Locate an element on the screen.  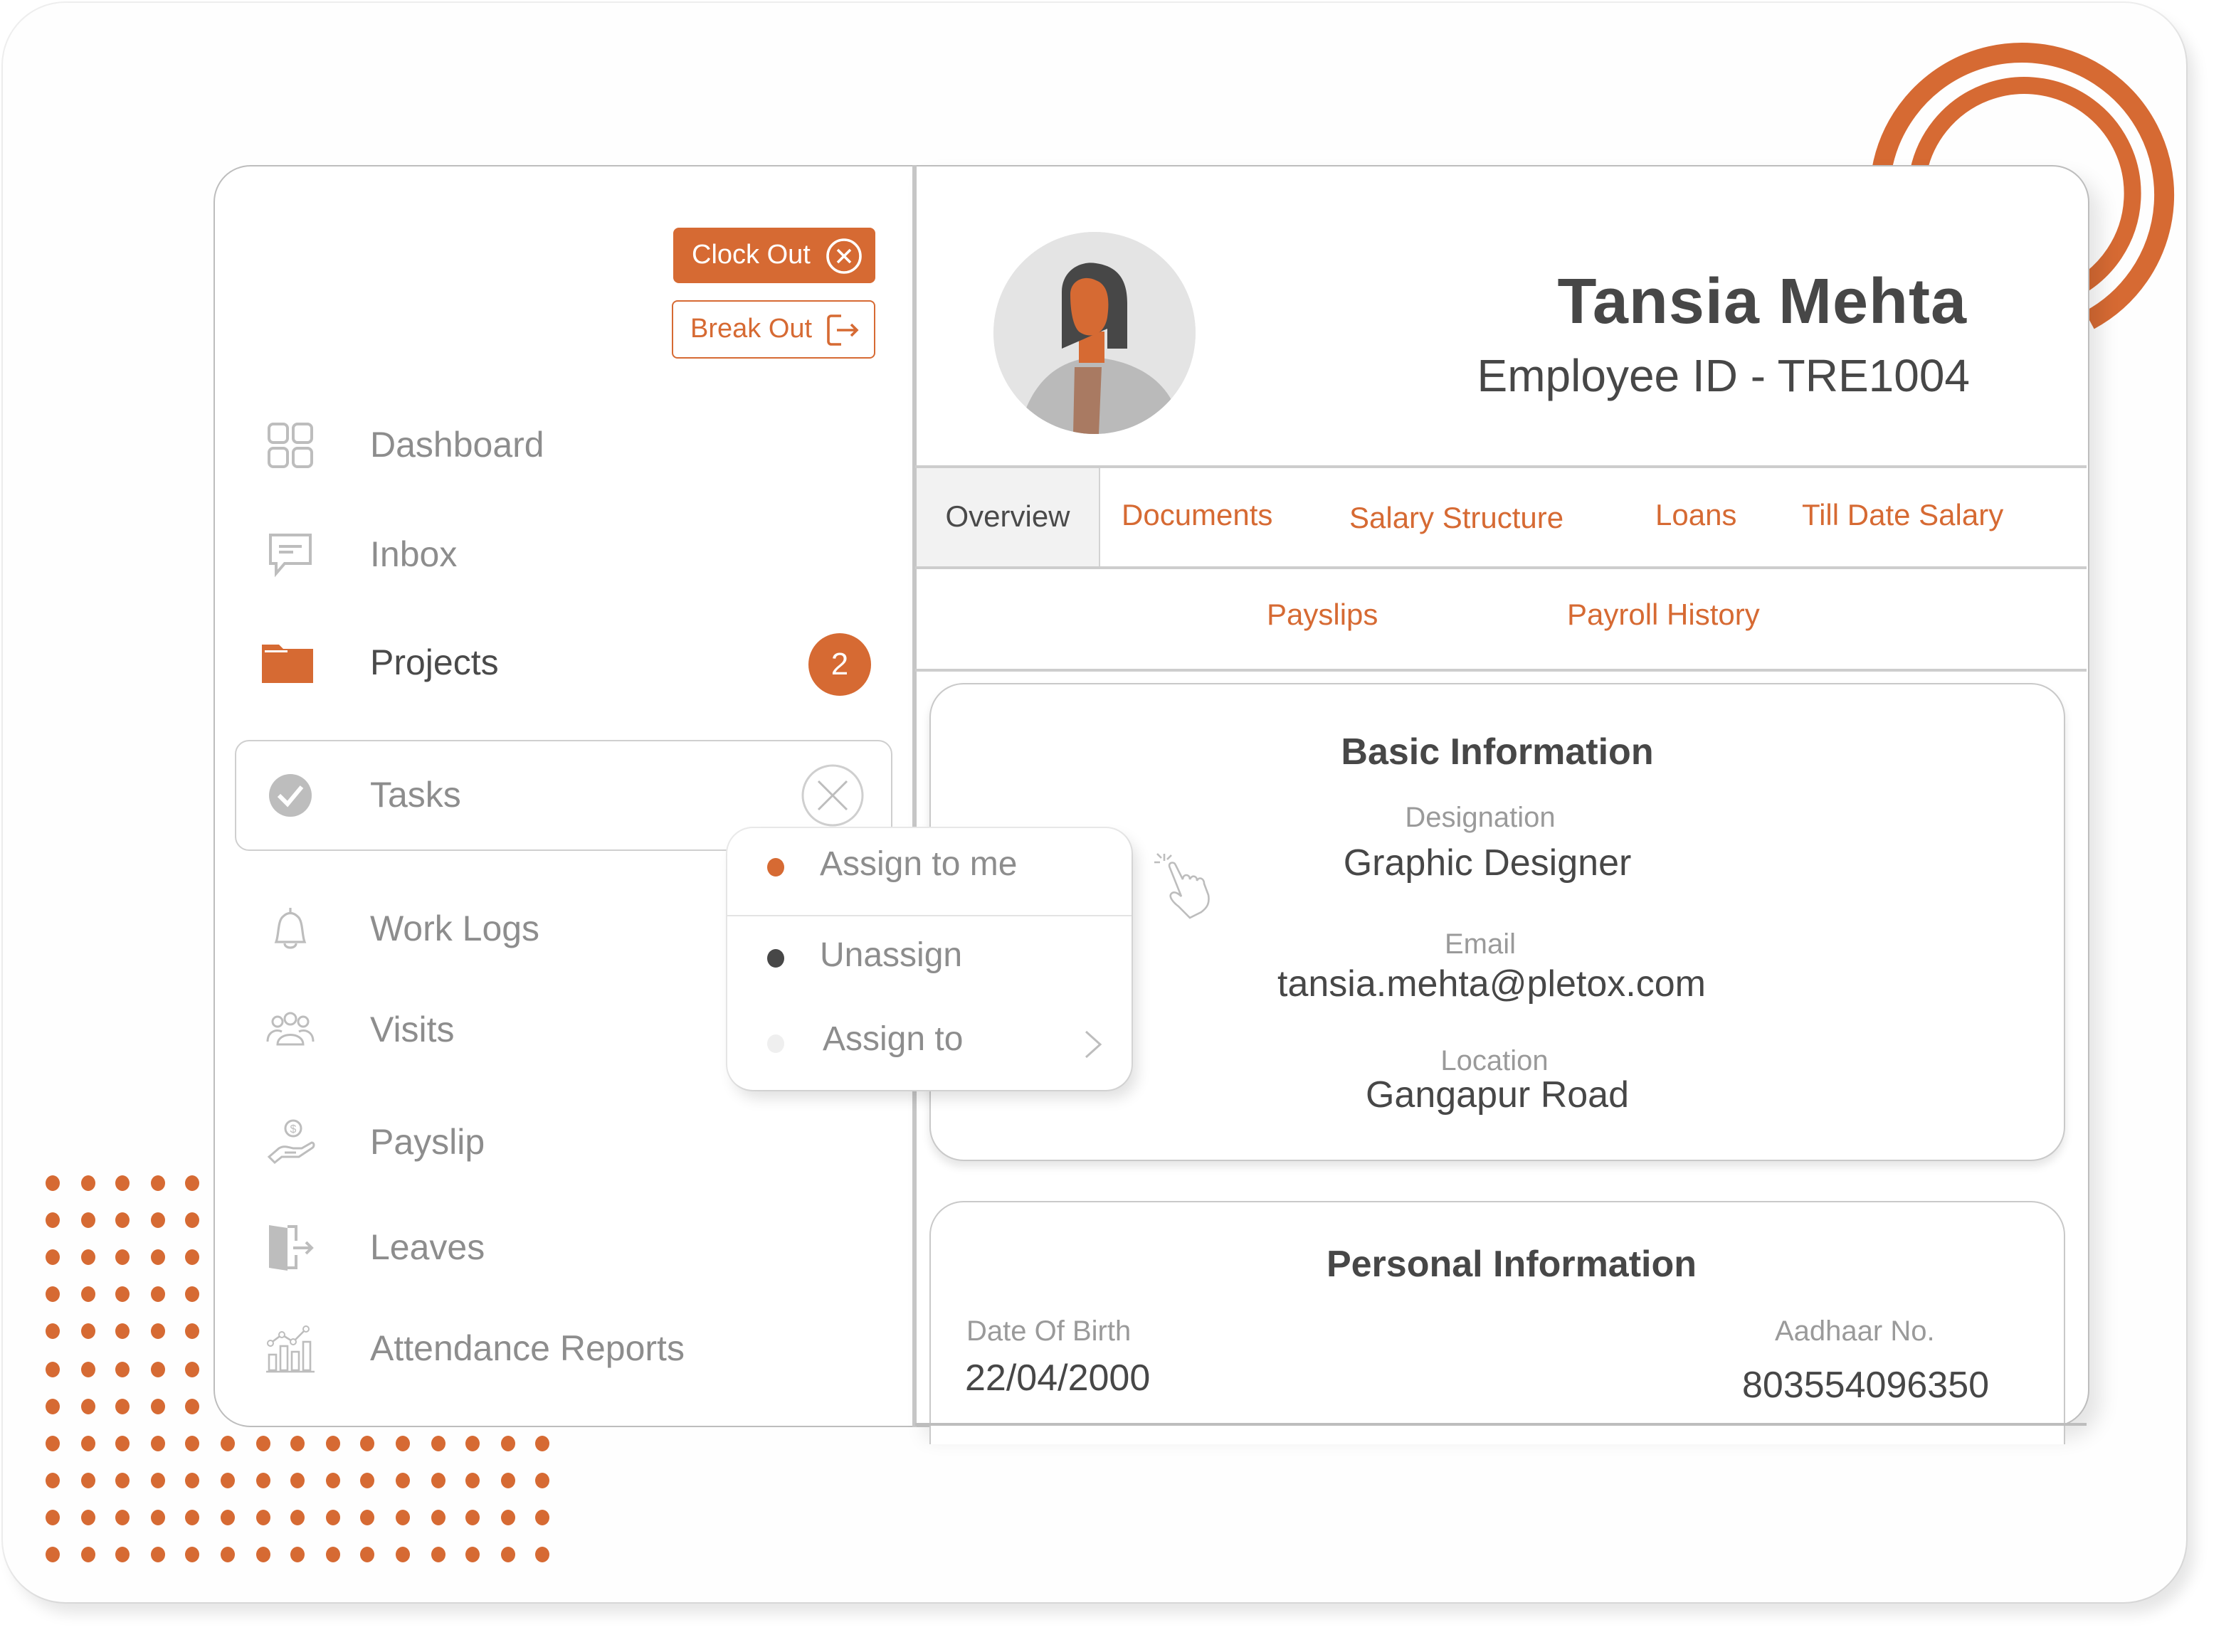
clock-out-button: Clock Out is located at coordinates (774, 255).